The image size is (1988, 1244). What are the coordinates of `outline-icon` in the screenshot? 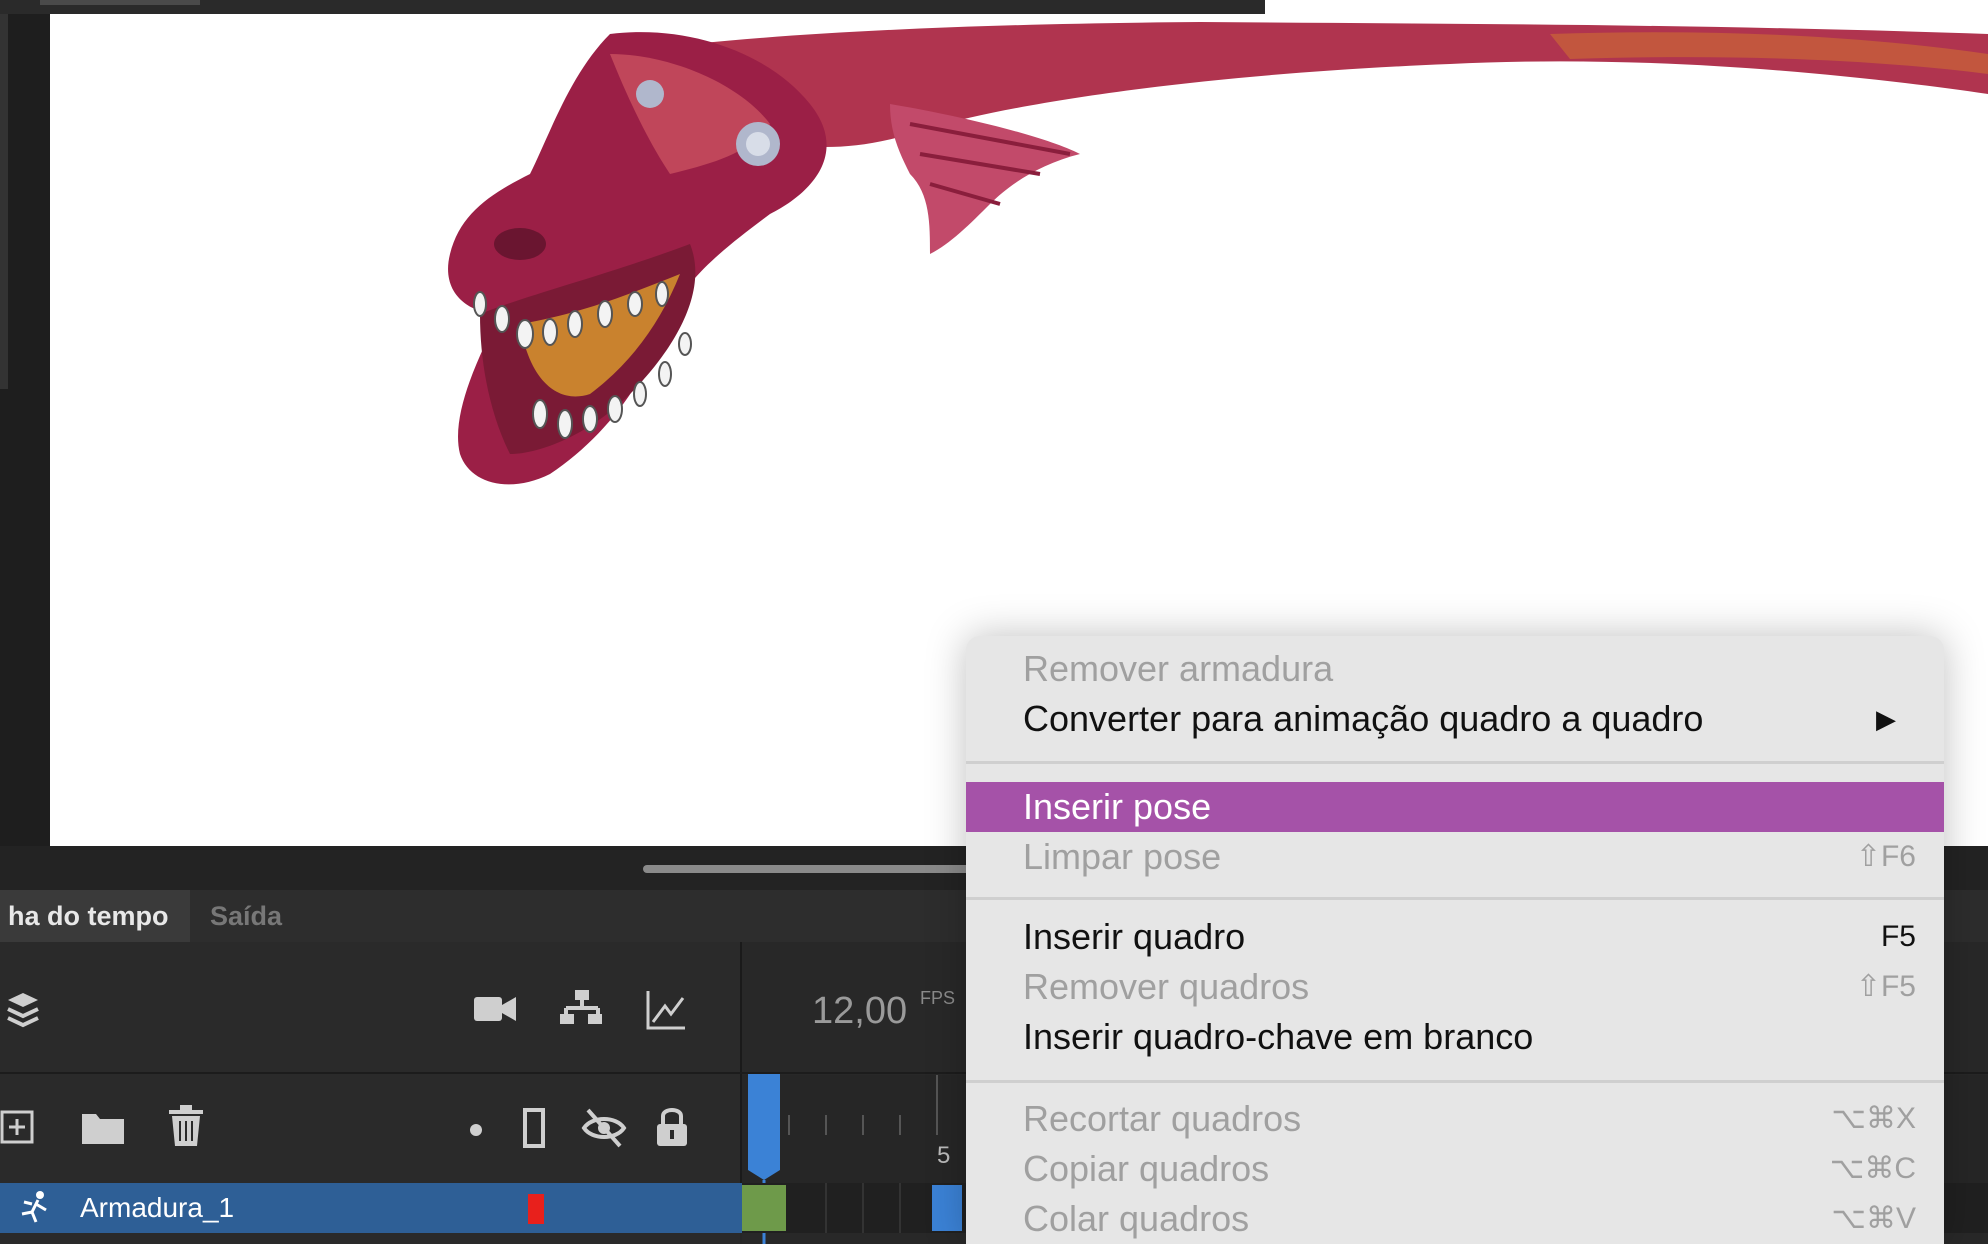 It's located at (534, 1128).